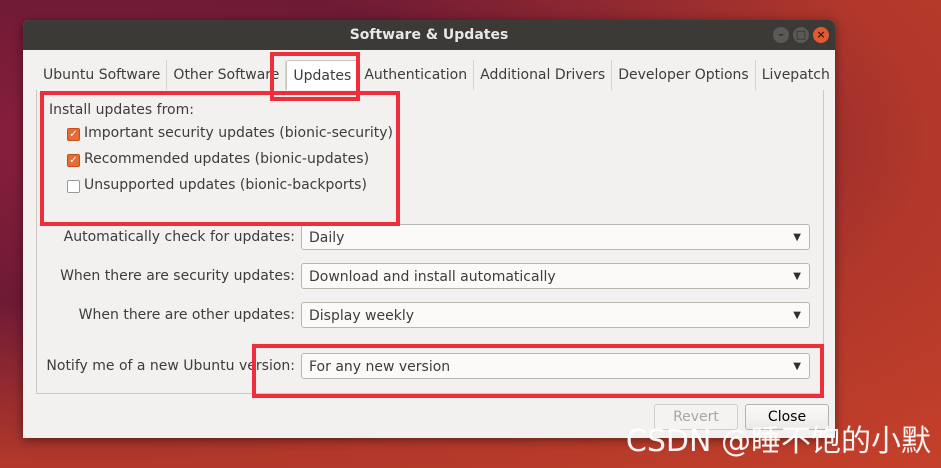 Image resolution: width=941 pixels, height=468 pixels. I want to click on security-updates-action-label: When there are security updates:, so click(177, 276).